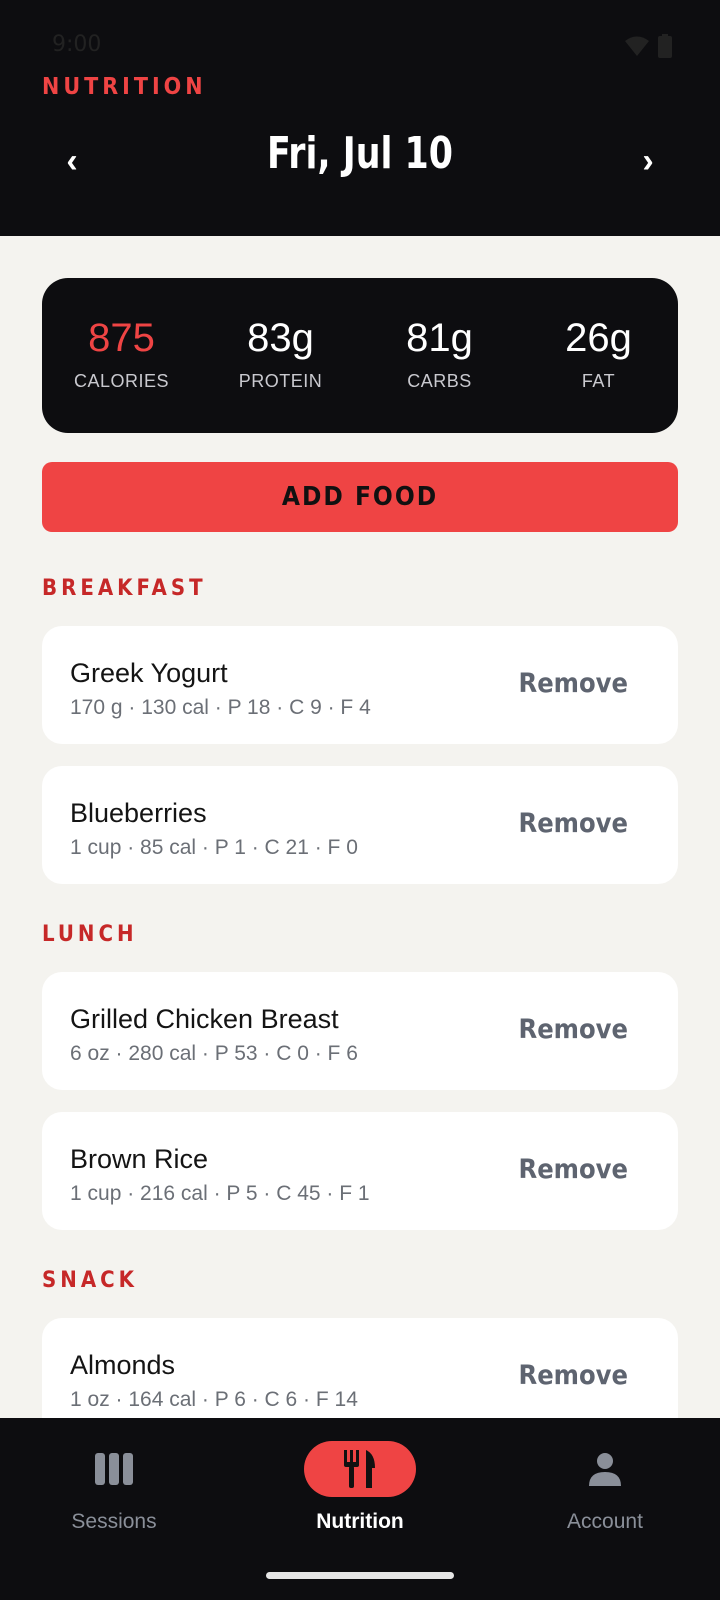  I want to click on nav-item-sessions: Sessions, so click(114, 1487).